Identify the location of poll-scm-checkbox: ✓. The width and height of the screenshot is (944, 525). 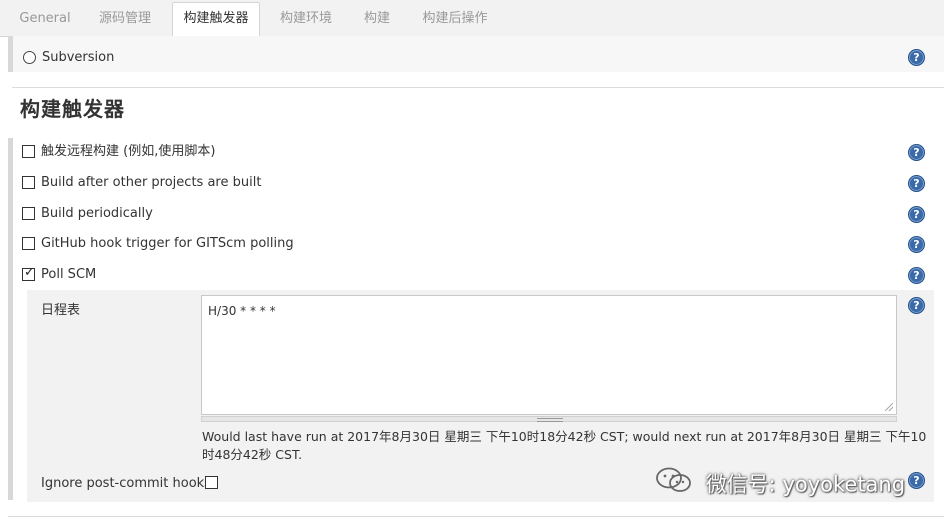
(28, 273).